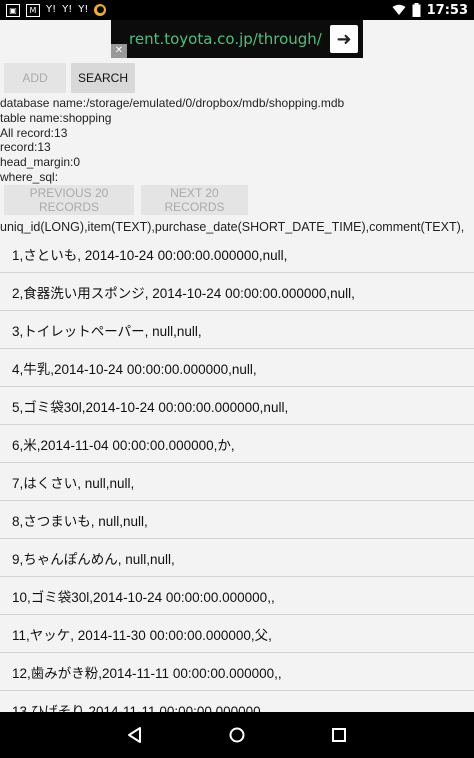 The height and width of the screenshot is (758, 474). Describe the element at coordinates (225, 39) in the screenshot. I see `ad-url-text: rent.toyota.co.jp/through/` at that location.